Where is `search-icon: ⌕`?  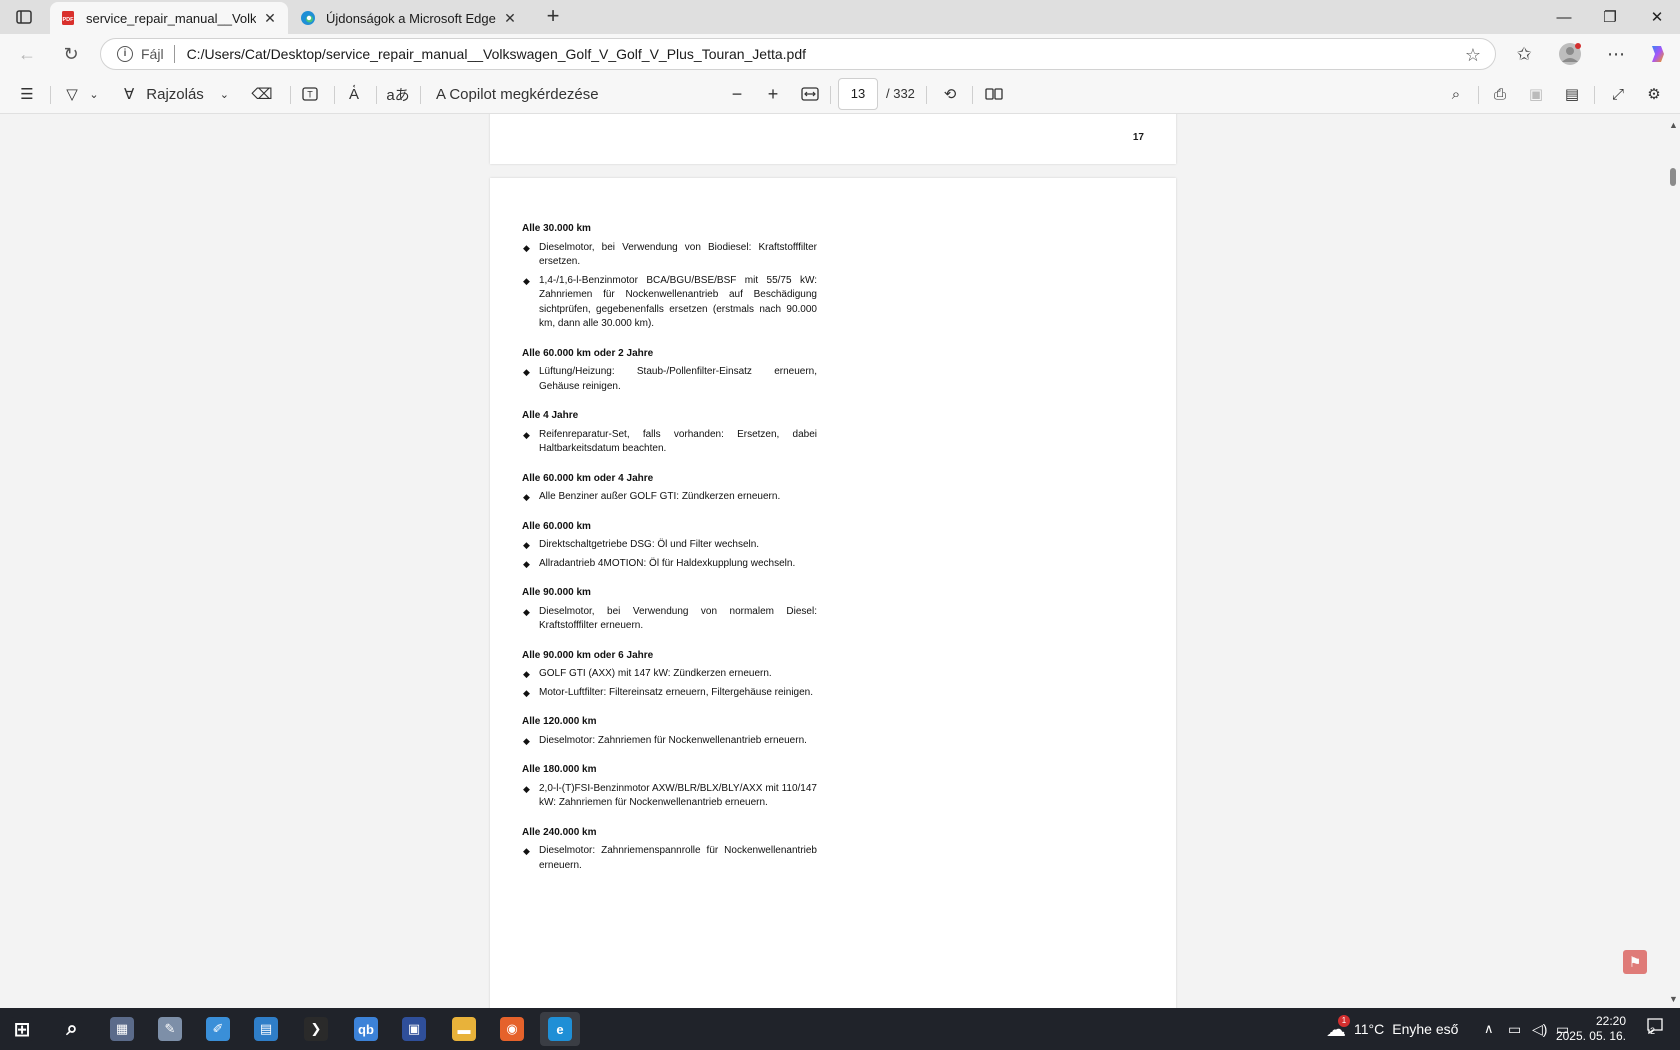 search-icon: ⌕ is located at coordinates (1456, 94).